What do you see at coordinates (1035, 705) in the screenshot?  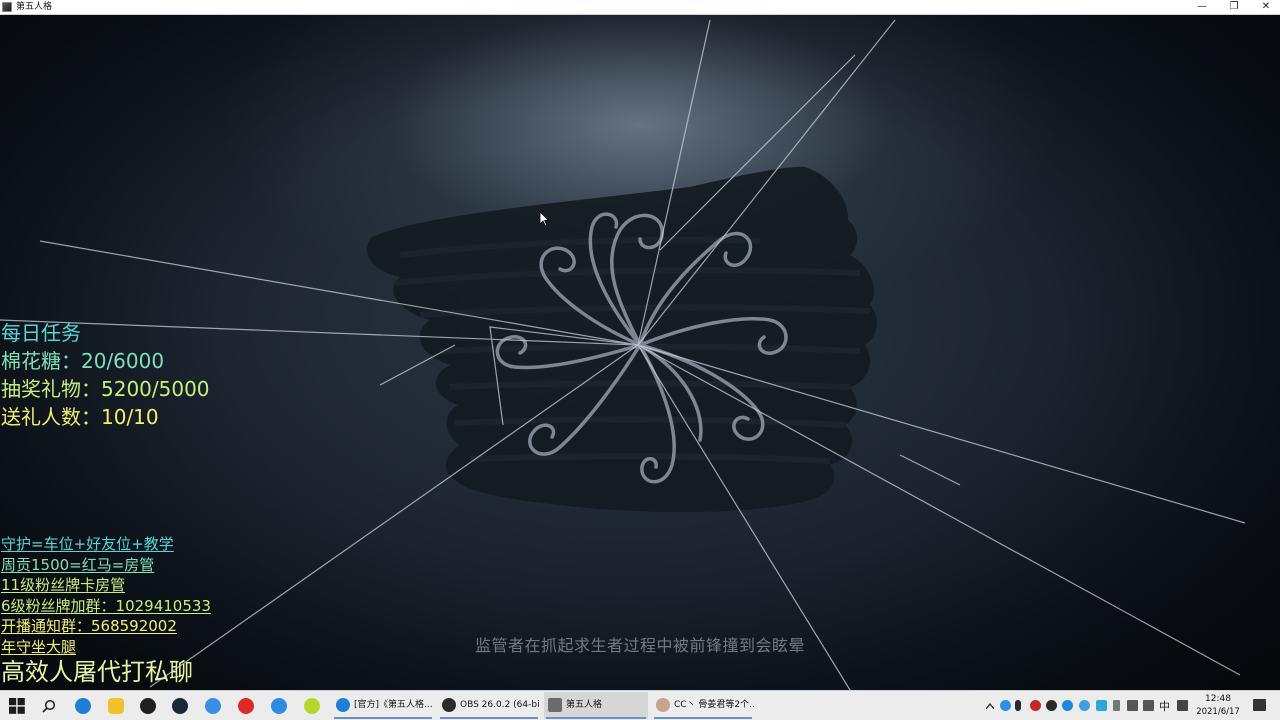 I see `netease-tray-icon` at bounding box center [1035, 705].